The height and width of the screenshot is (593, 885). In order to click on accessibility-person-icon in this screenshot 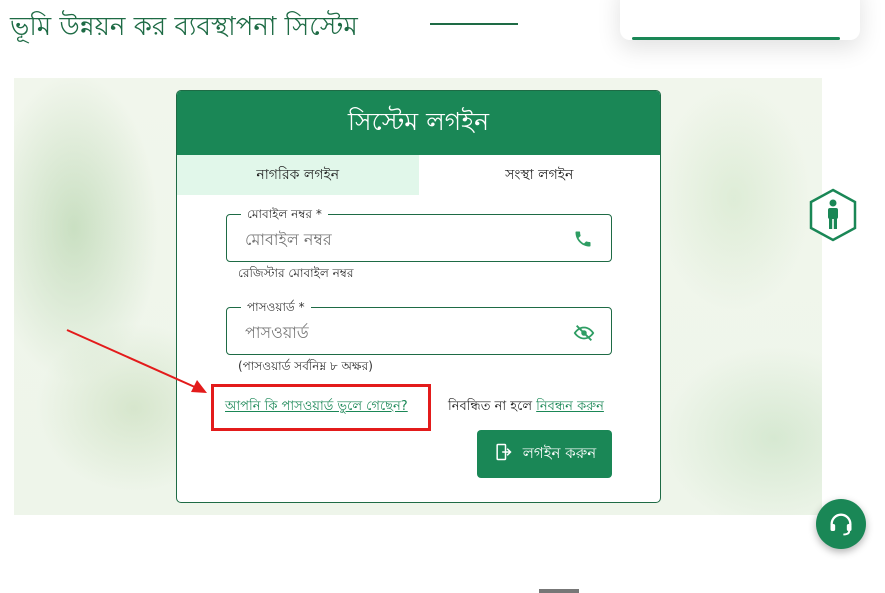, I will do `click(833, 215)`.